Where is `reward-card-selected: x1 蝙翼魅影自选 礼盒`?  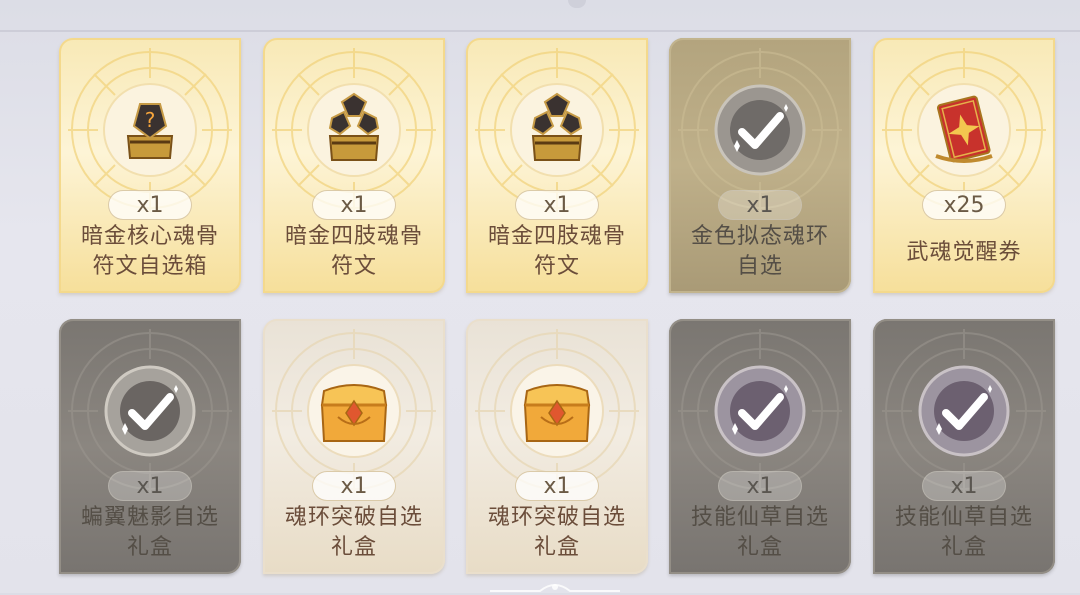
reward-card-selected: x1 蝙翼魅影自选 礼盒 is located at coordinates (150, 446).